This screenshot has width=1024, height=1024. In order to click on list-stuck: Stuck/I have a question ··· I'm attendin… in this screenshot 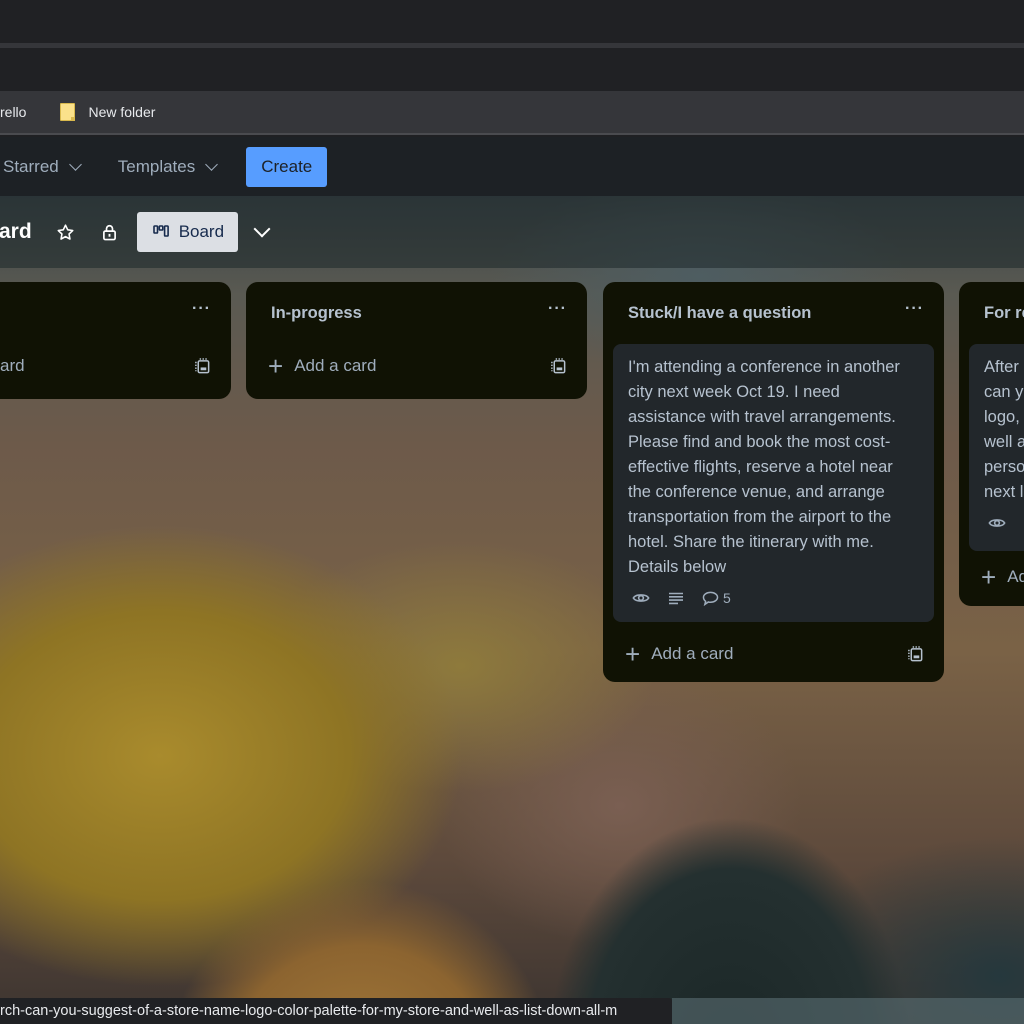, I will do `click(773, 482)`.